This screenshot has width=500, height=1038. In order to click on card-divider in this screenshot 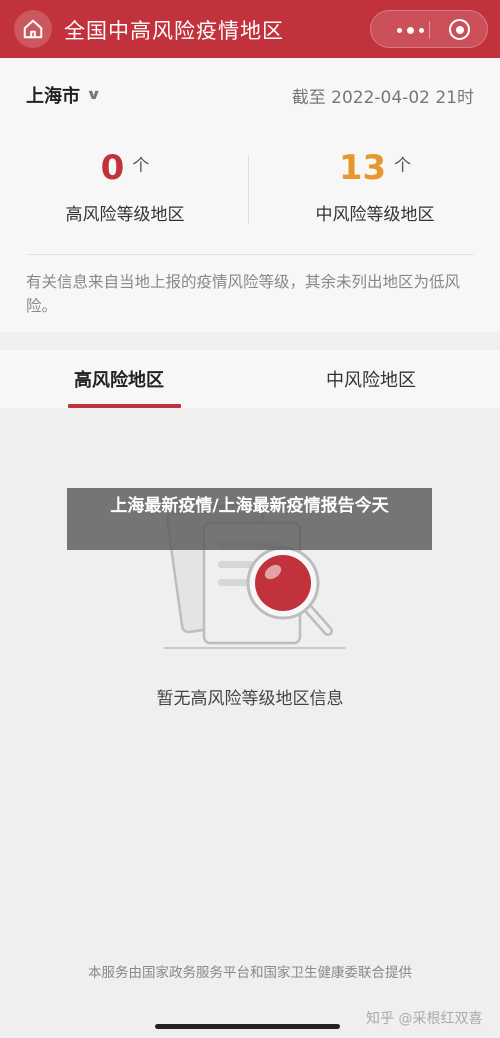, I will do `click(250, 254)`.